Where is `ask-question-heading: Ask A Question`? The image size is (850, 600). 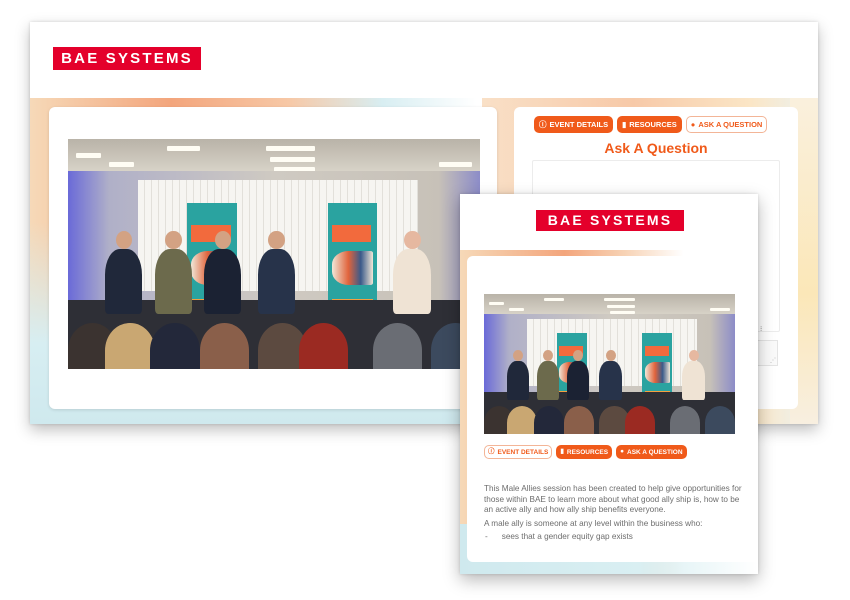 ask-question-heading: Ask A Question is located at coordinates (656, 148).